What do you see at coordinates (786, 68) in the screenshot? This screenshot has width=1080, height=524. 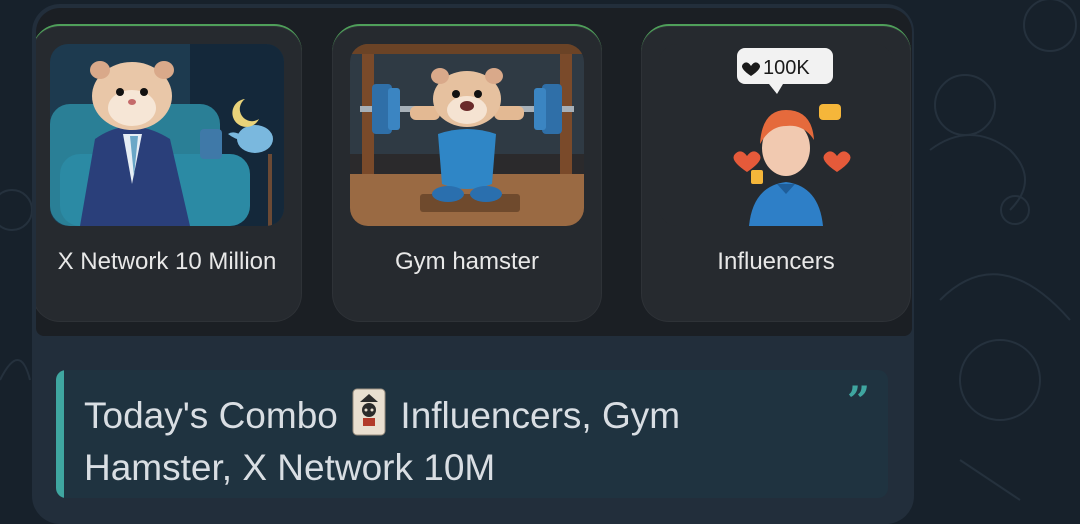 I see `badge-text: 100K` at bounding box center [786, 68].